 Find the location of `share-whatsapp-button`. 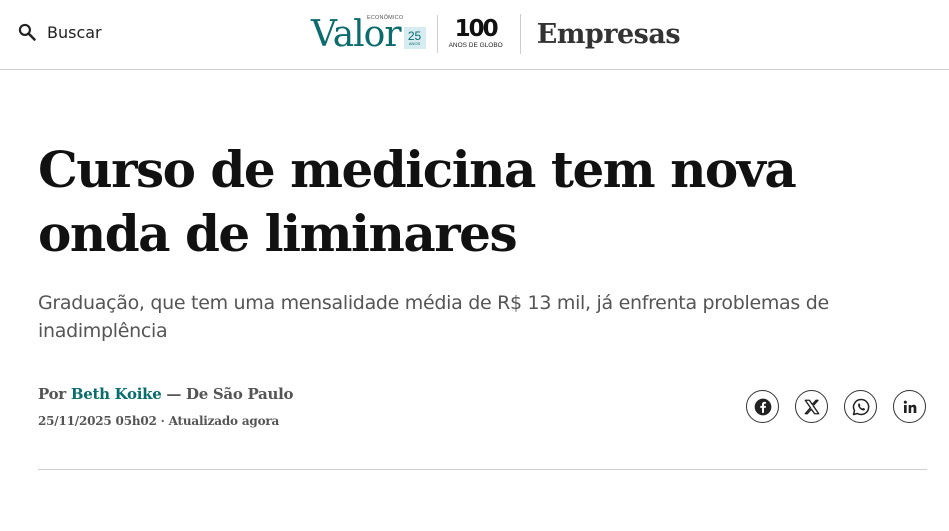

share-whatsapp-button is located at coordinates (860, 406).